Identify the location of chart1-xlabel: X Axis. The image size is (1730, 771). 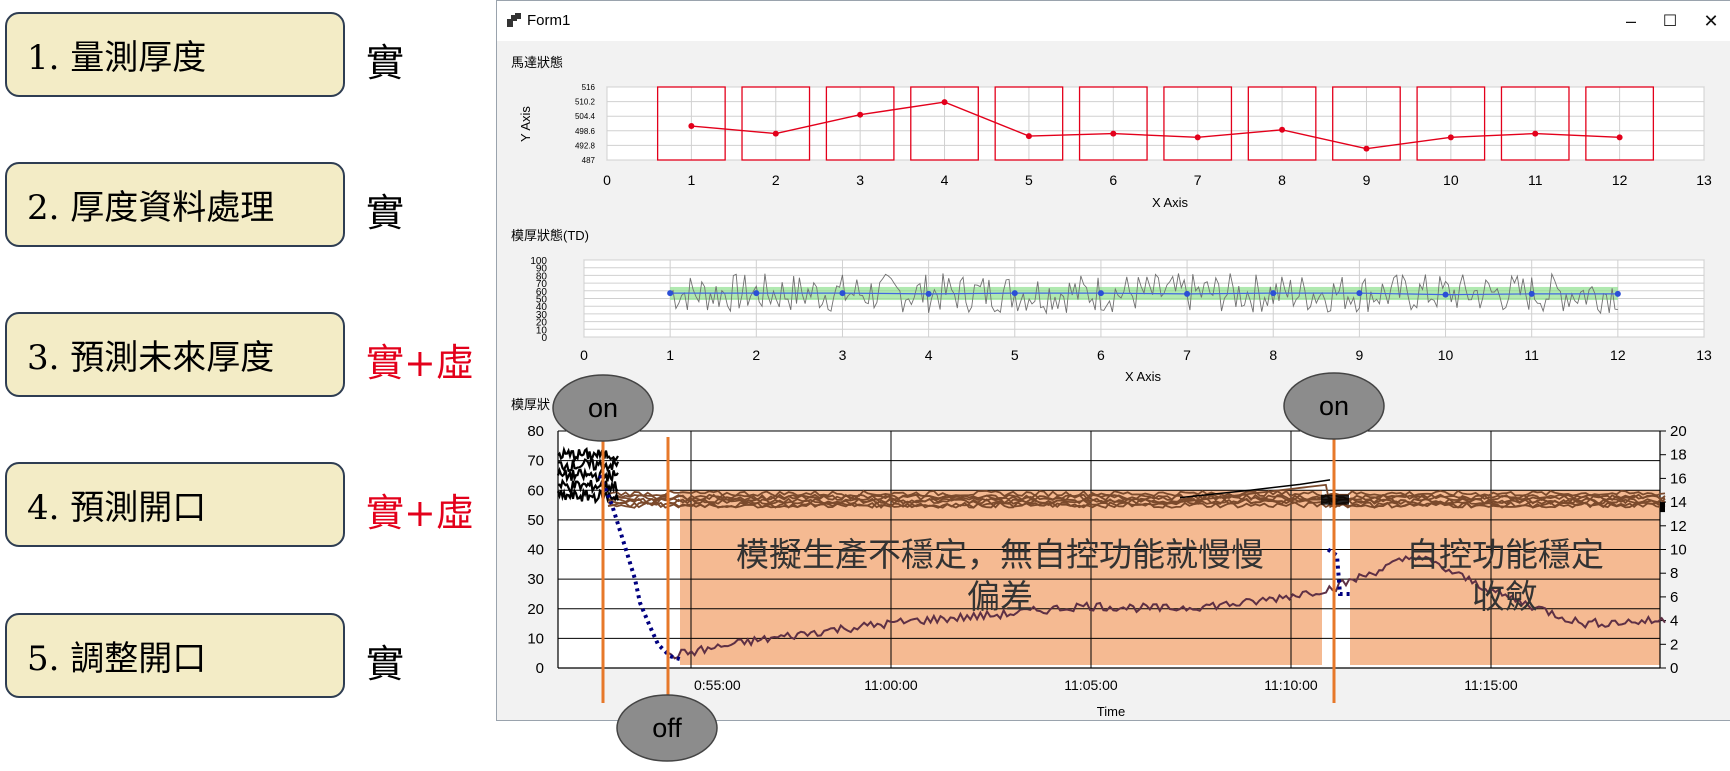
(1170, 202).